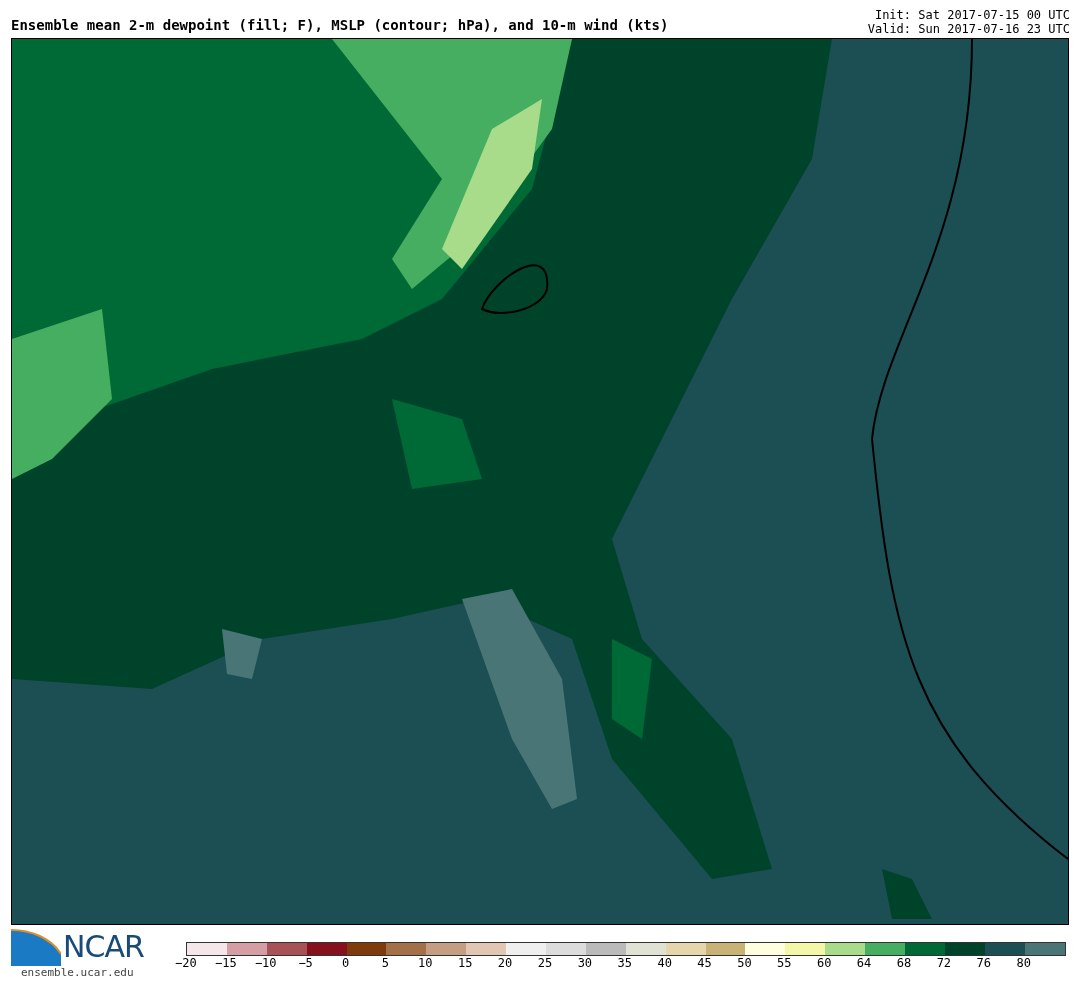  What do you see at coordinates (824, 963) in the screenshot?
I see `scale-label: 60` at bounding box center [824, 963].